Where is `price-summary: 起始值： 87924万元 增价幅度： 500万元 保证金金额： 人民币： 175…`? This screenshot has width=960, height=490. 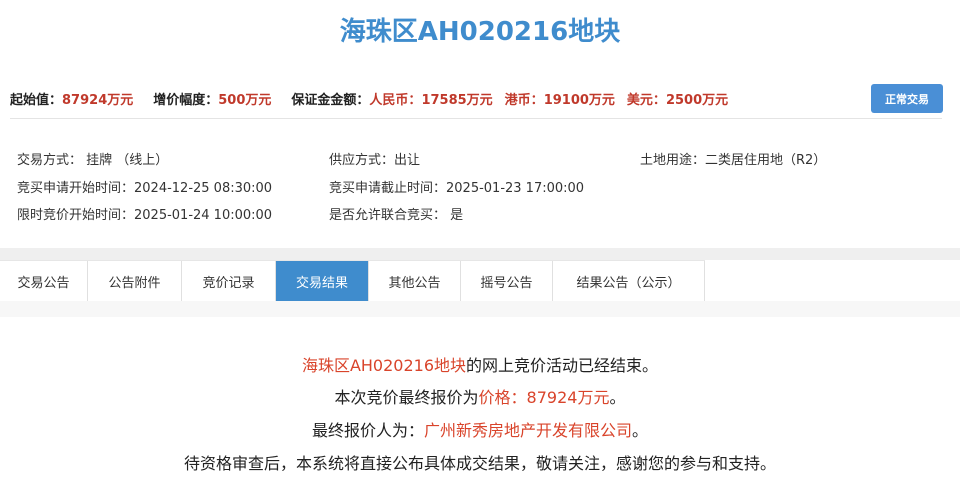
price-summary: 起始值： 87924万元 增价幅度： 500万元 保证金金额： 人民币： 175… is located at coordinates (369, 98).